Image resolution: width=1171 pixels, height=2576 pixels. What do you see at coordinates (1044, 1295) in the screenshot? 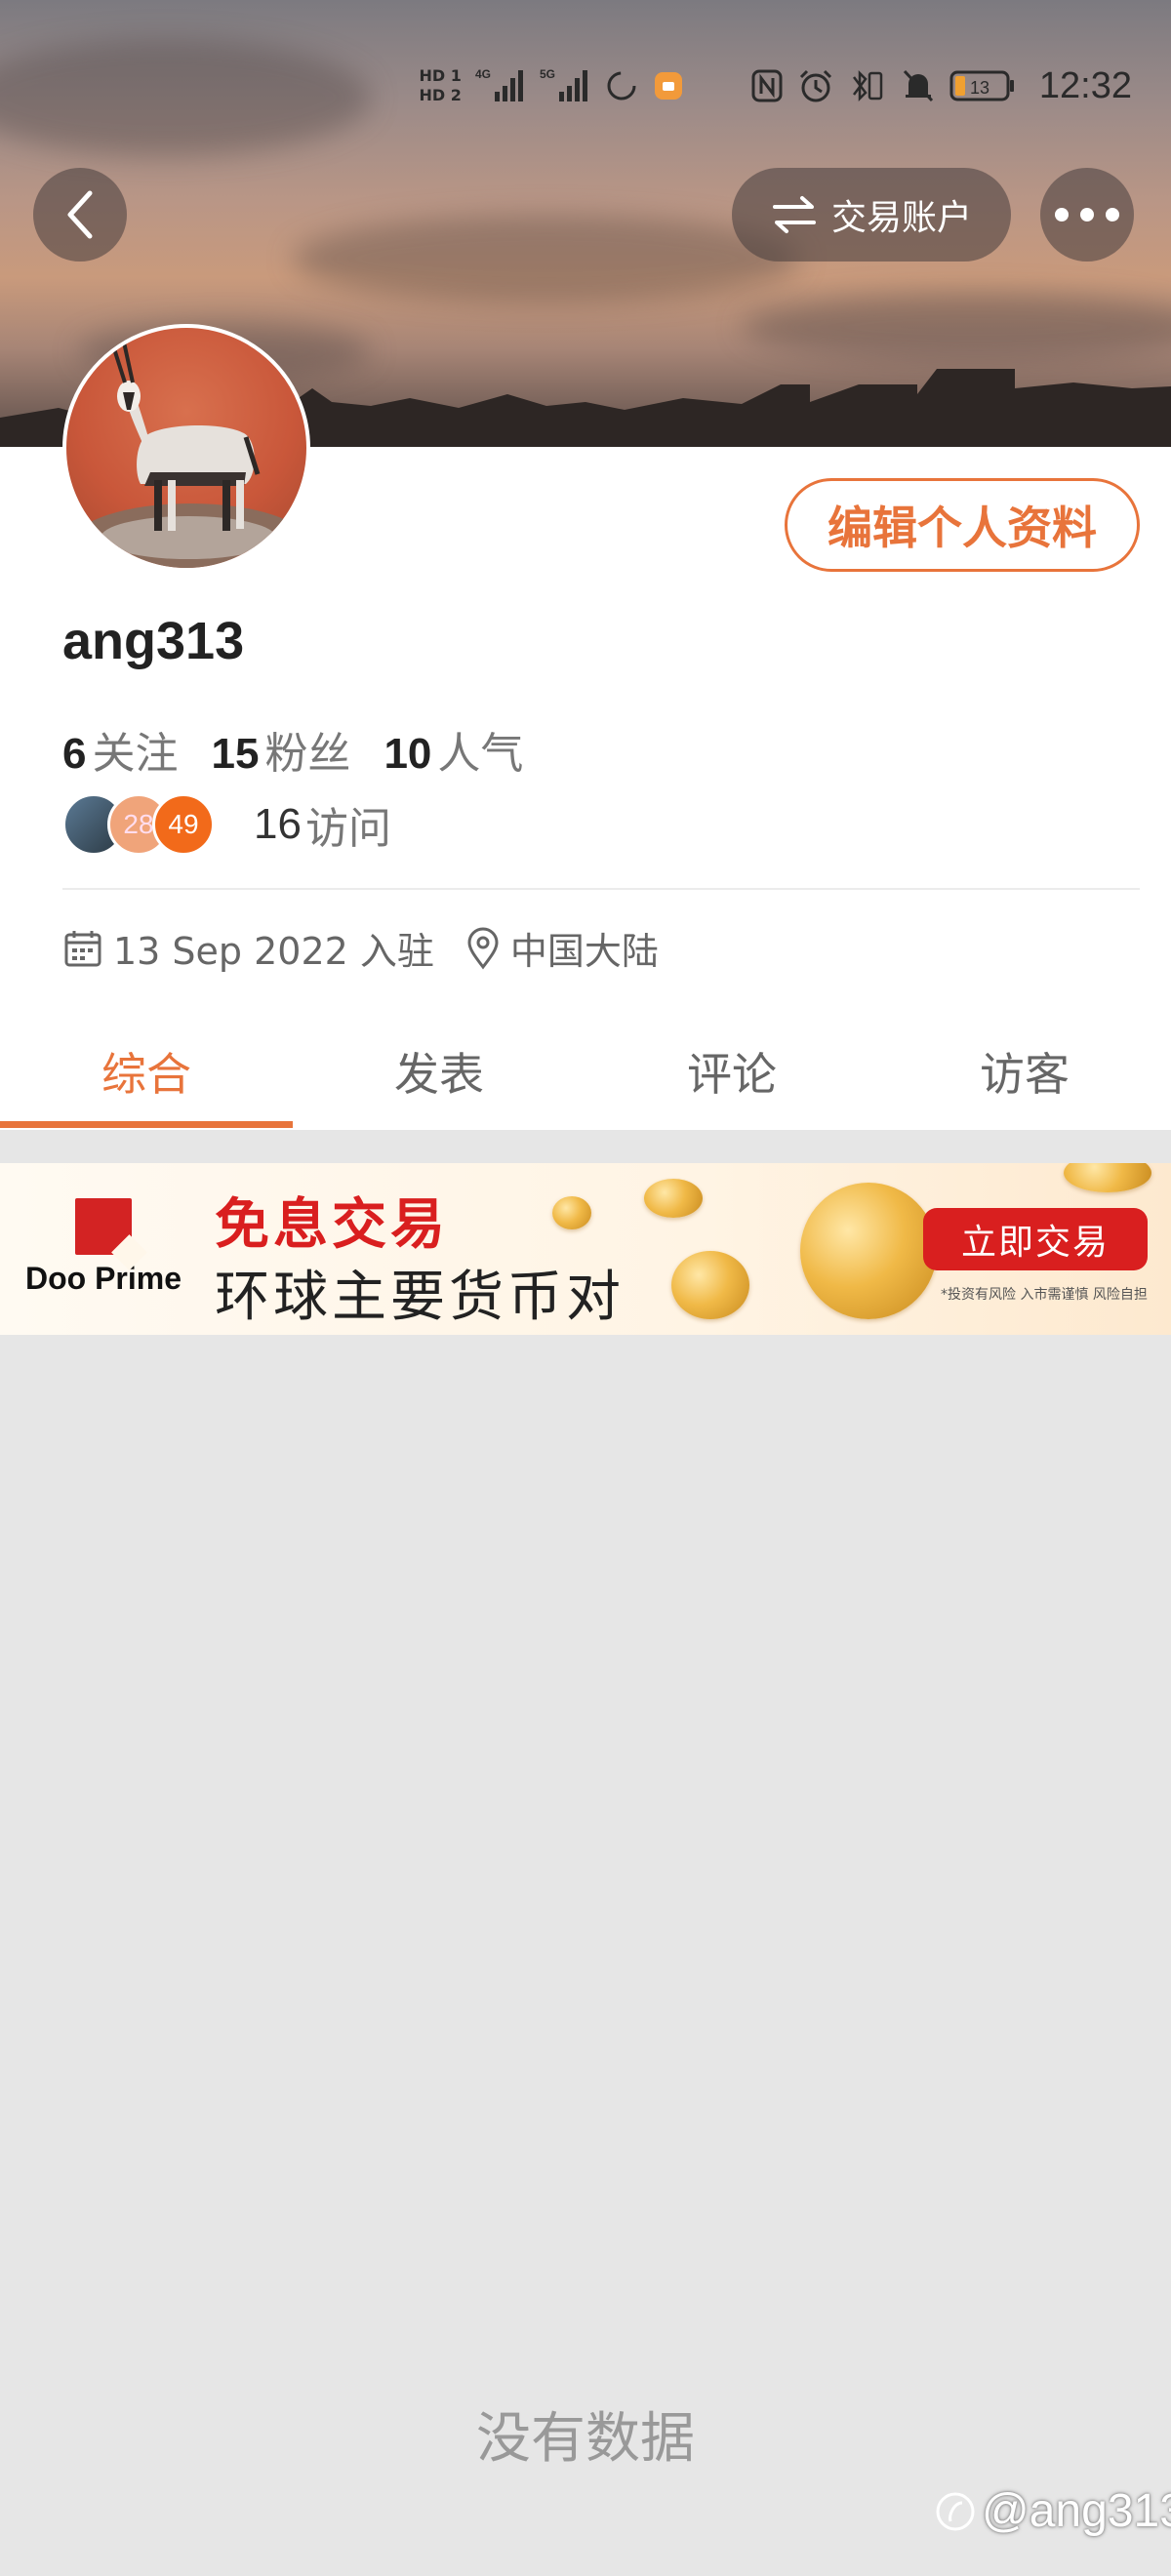
I see `ad-disclaimer: *投资有风险 入市需谨慎 风险自担` at bounding box center [1044, 1295].